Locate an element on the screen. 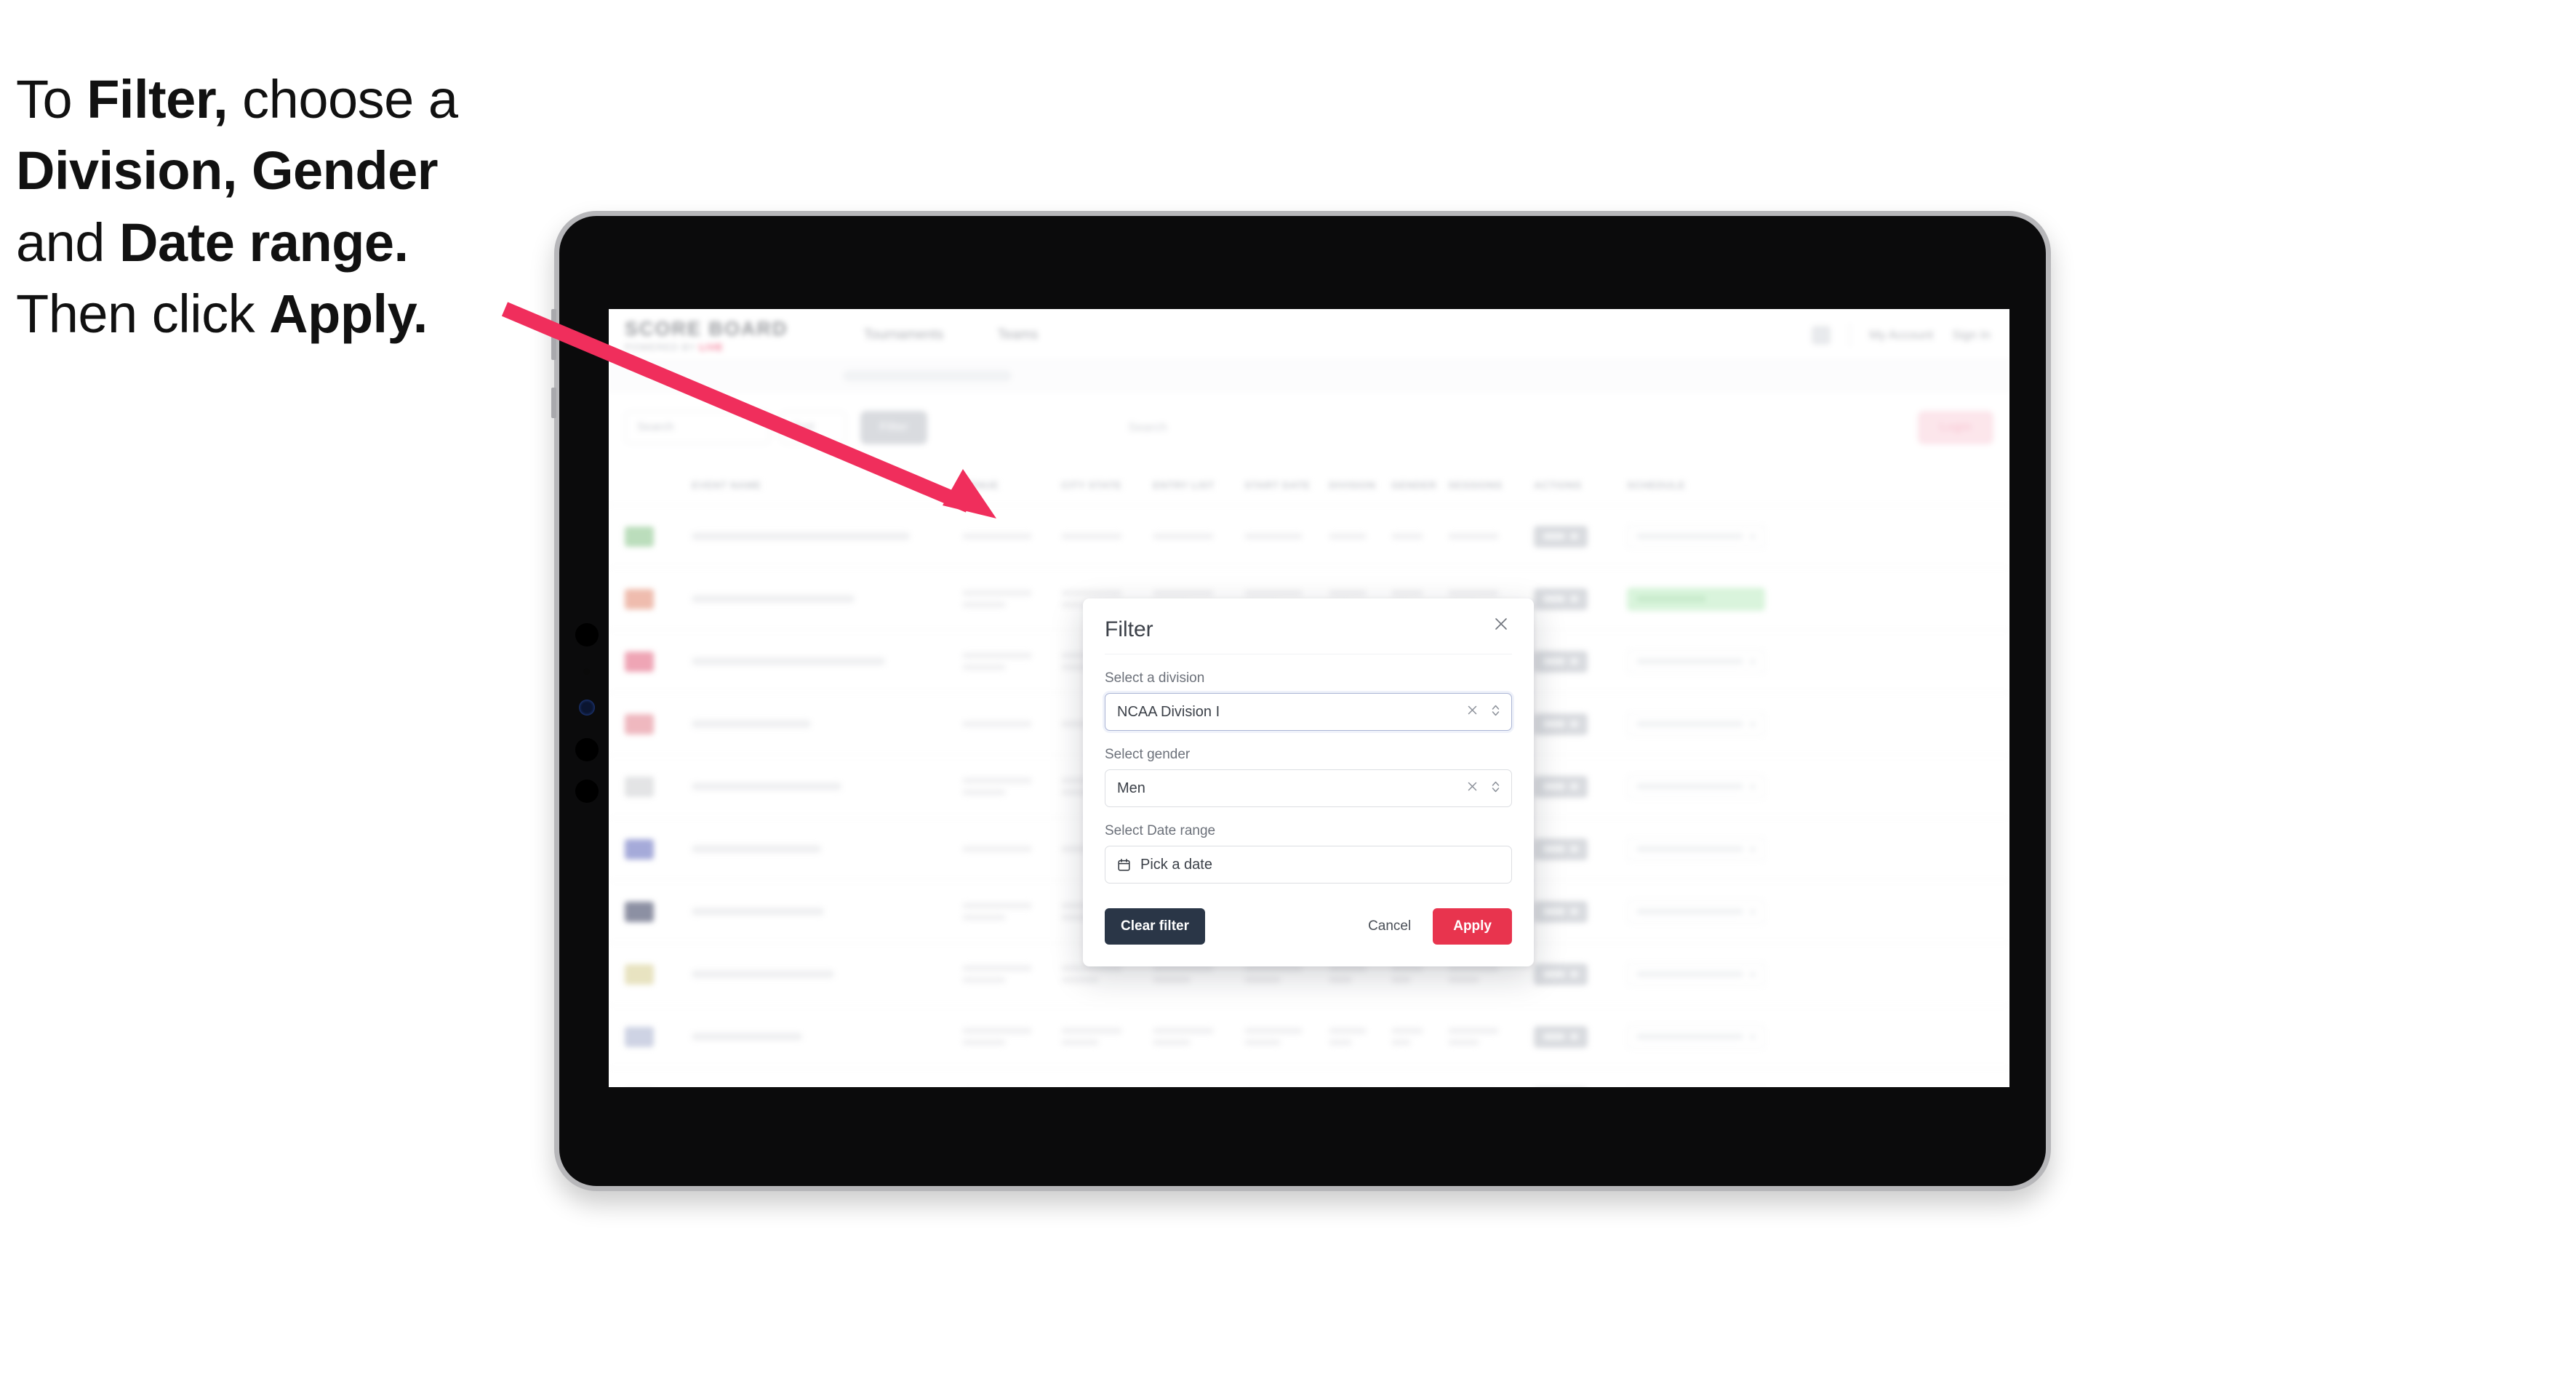 This screenshot has height=1386, width=2576. device-camera-lens-blue is located at coordinates (587, 708).